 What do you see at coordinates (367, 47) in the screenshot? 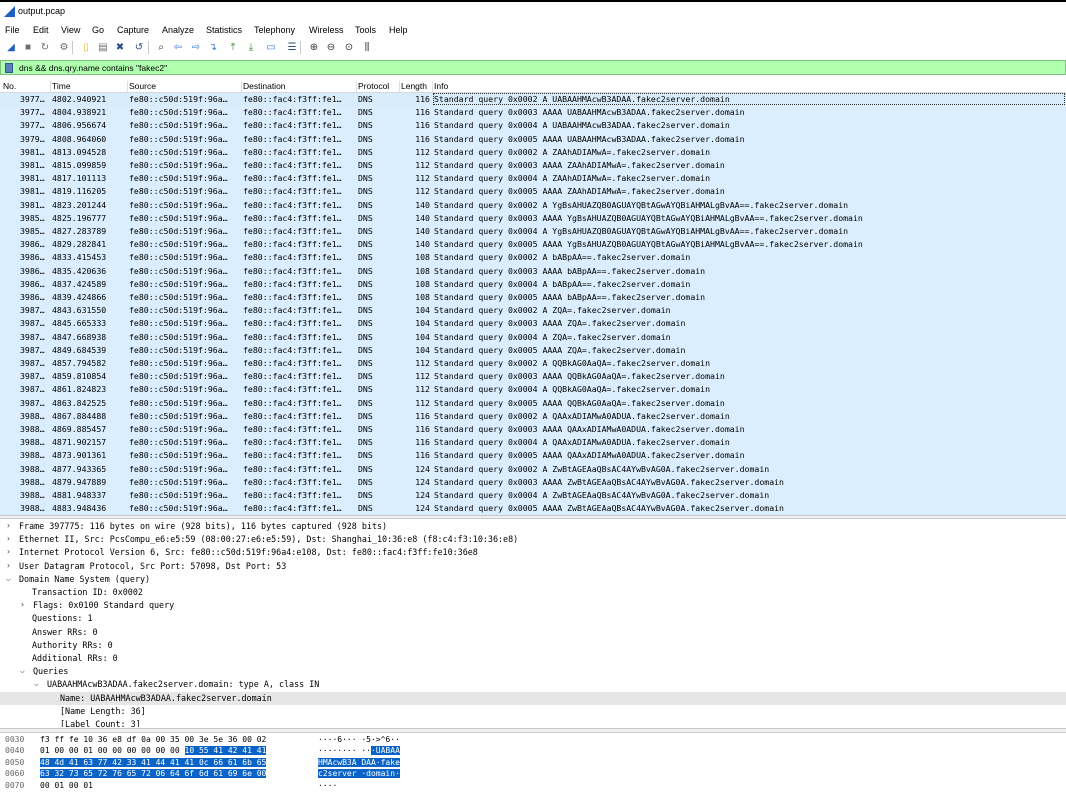
I see `resize-columns-icon: ⫼` at bounding box center [367, 47].